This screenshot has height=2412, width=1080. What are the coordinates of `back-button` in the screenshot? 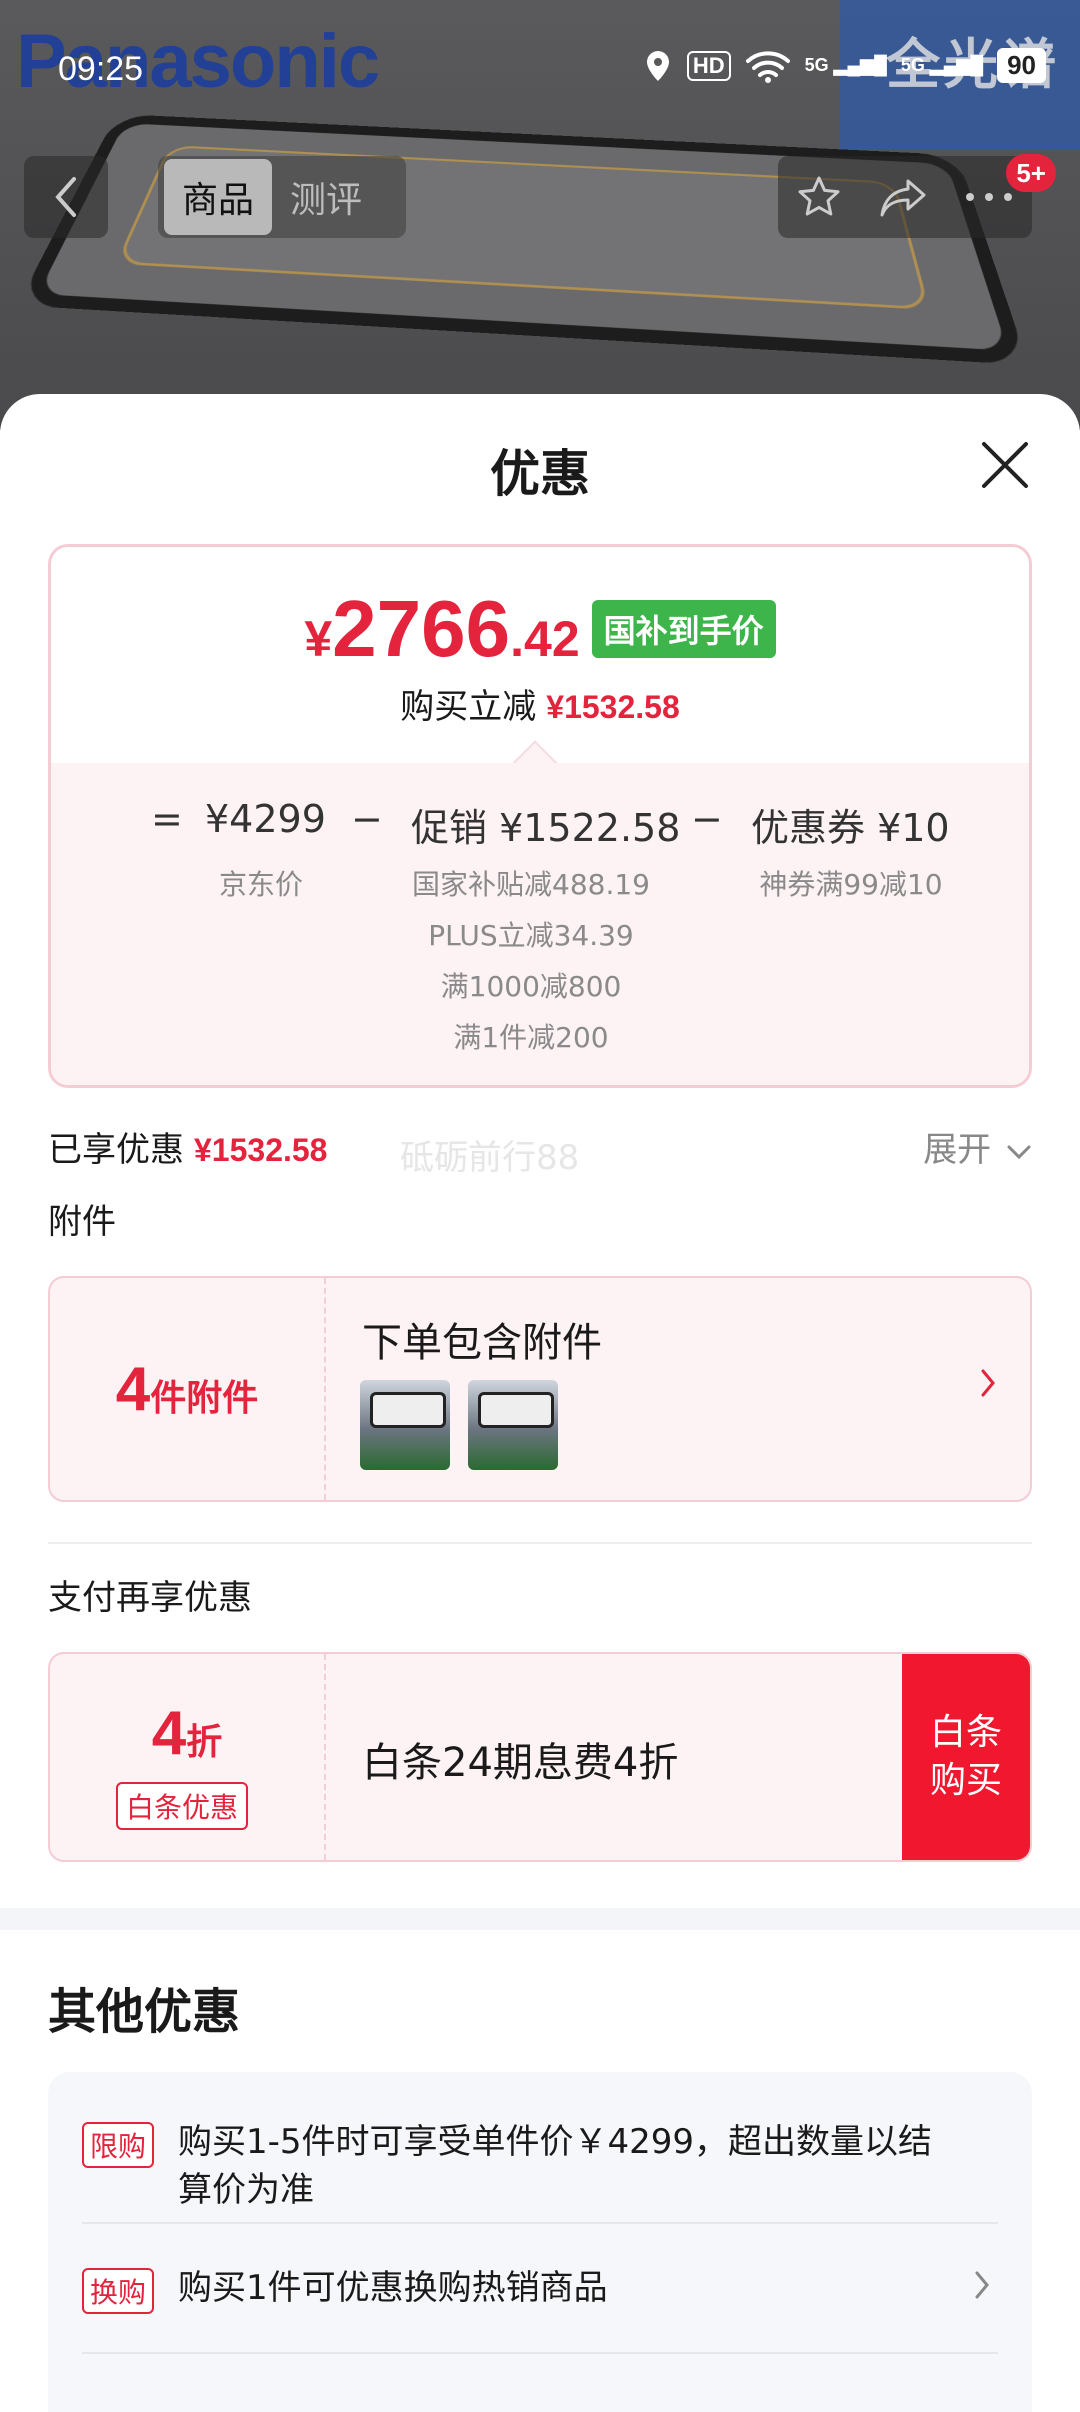 It's located at (66, 197).